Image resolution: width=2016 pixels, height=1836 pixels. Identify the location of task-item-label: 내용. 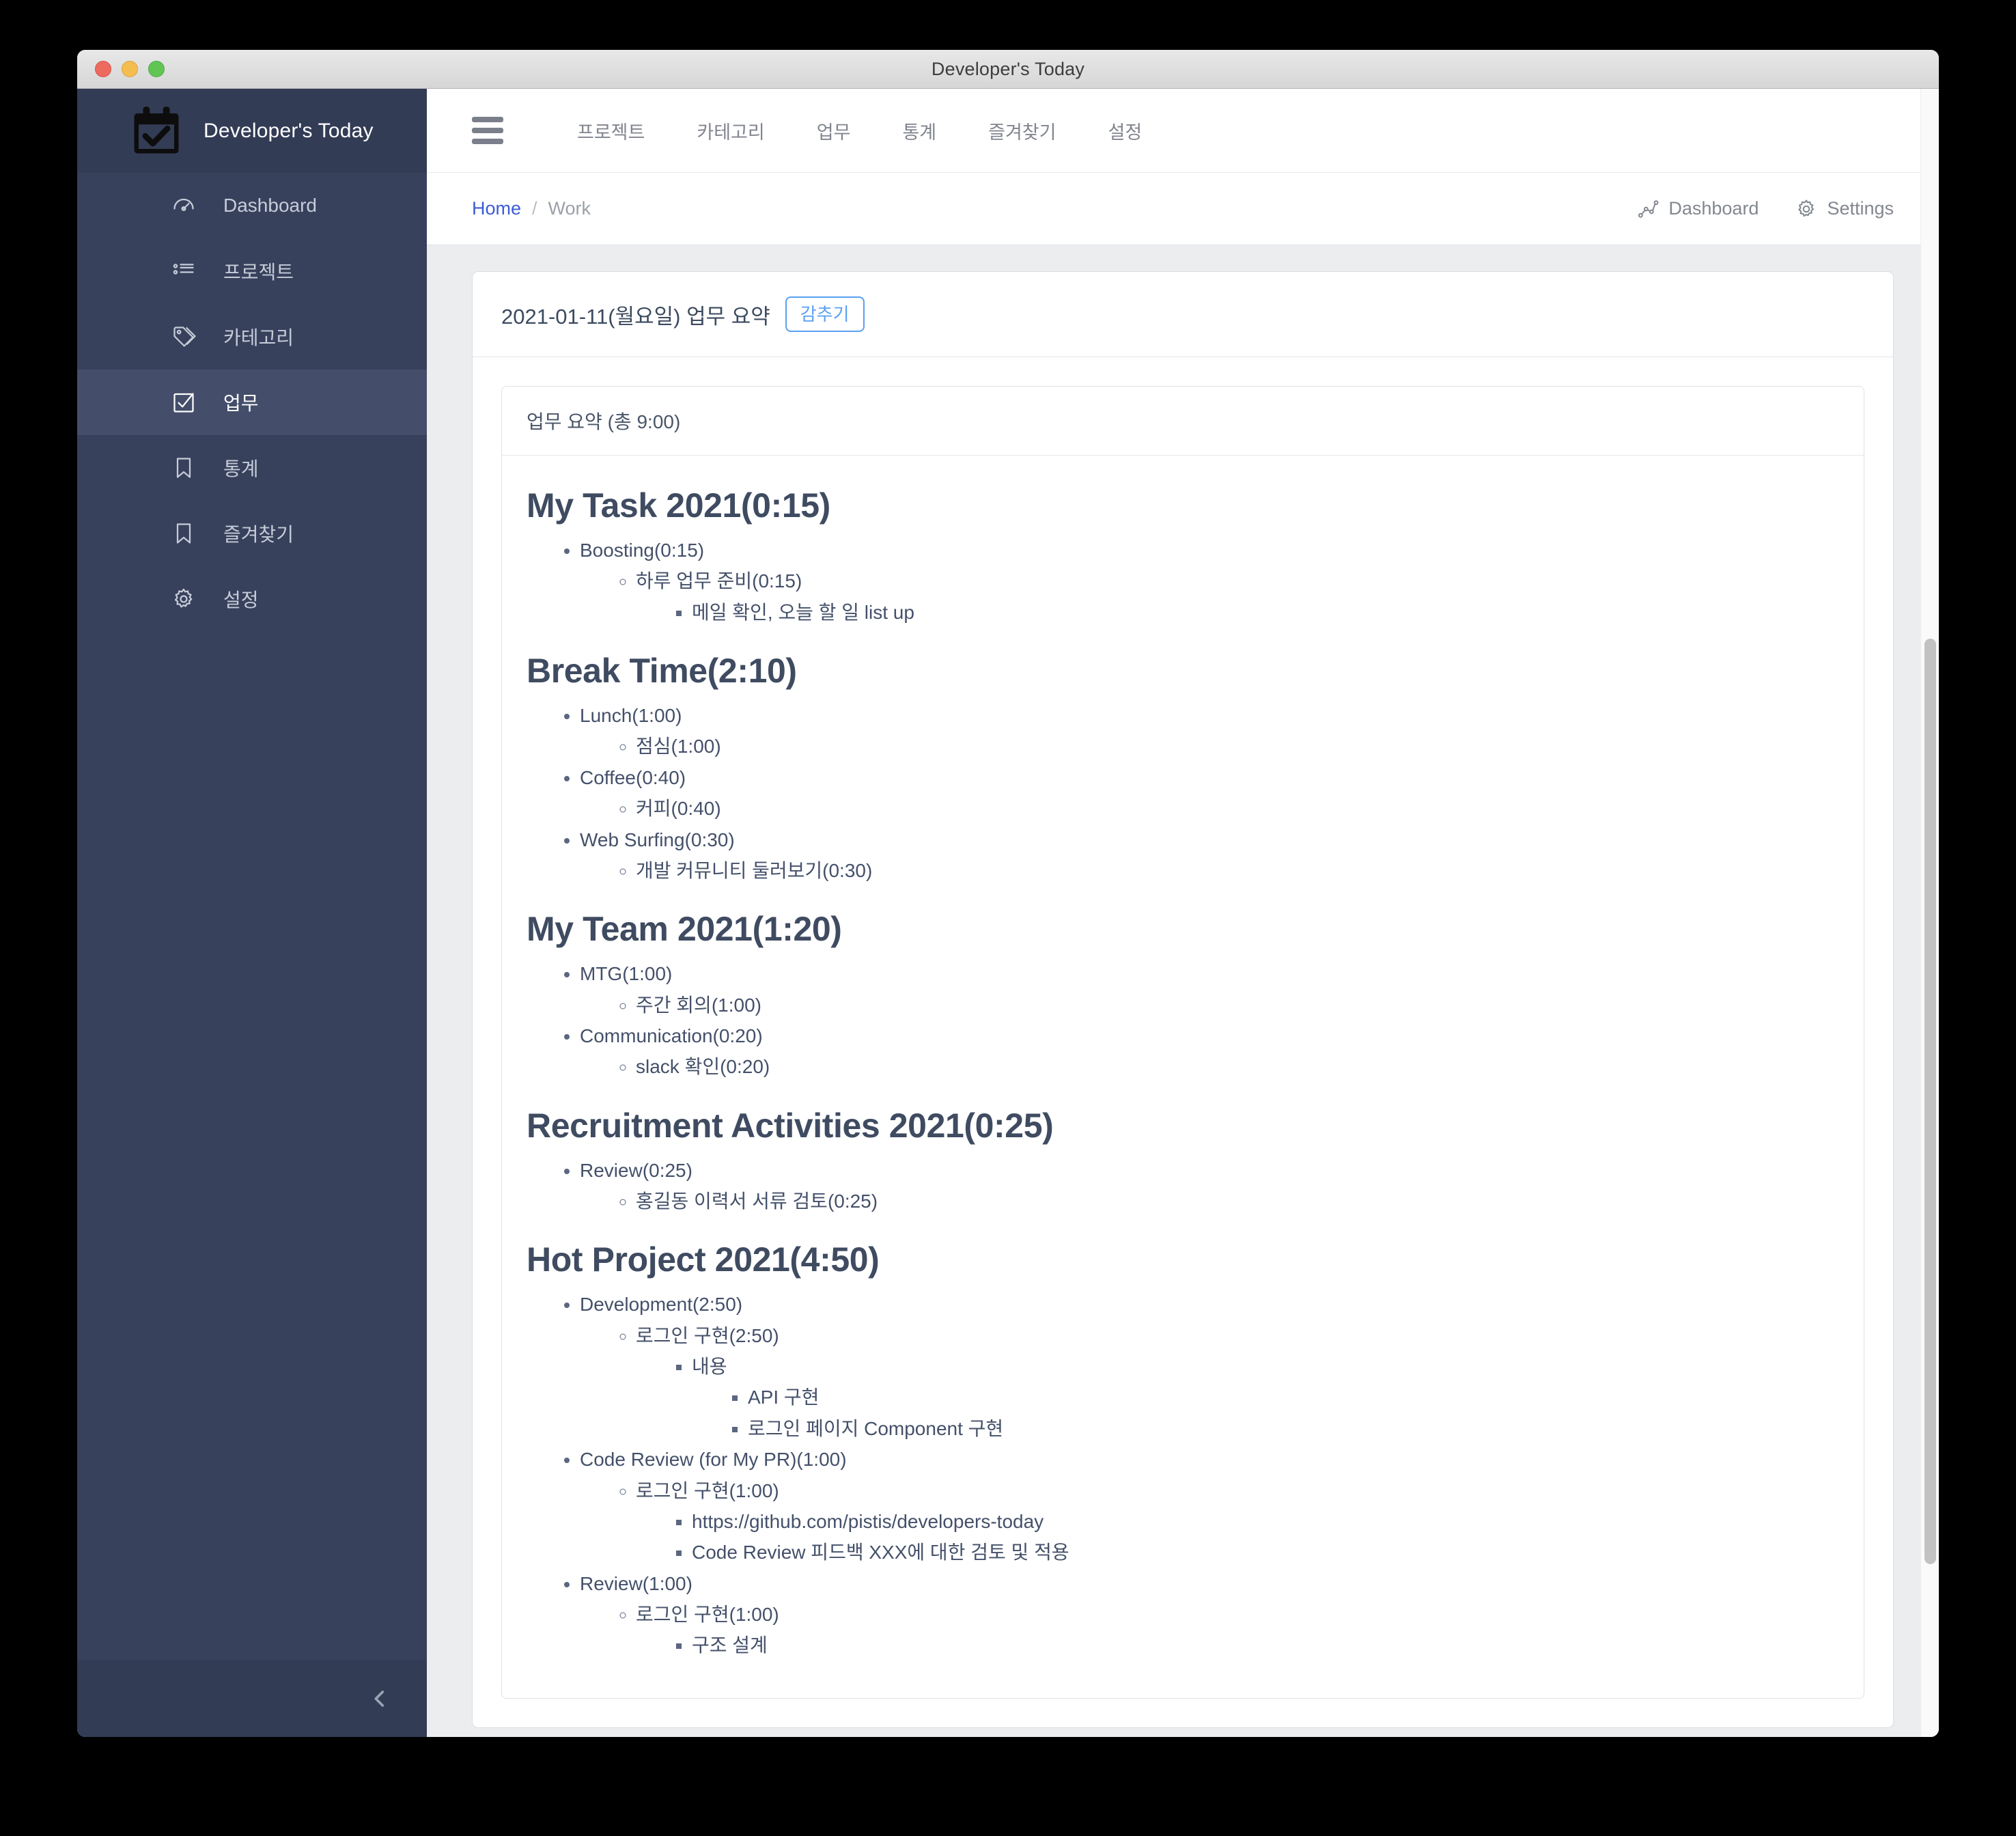
(709, 1367).